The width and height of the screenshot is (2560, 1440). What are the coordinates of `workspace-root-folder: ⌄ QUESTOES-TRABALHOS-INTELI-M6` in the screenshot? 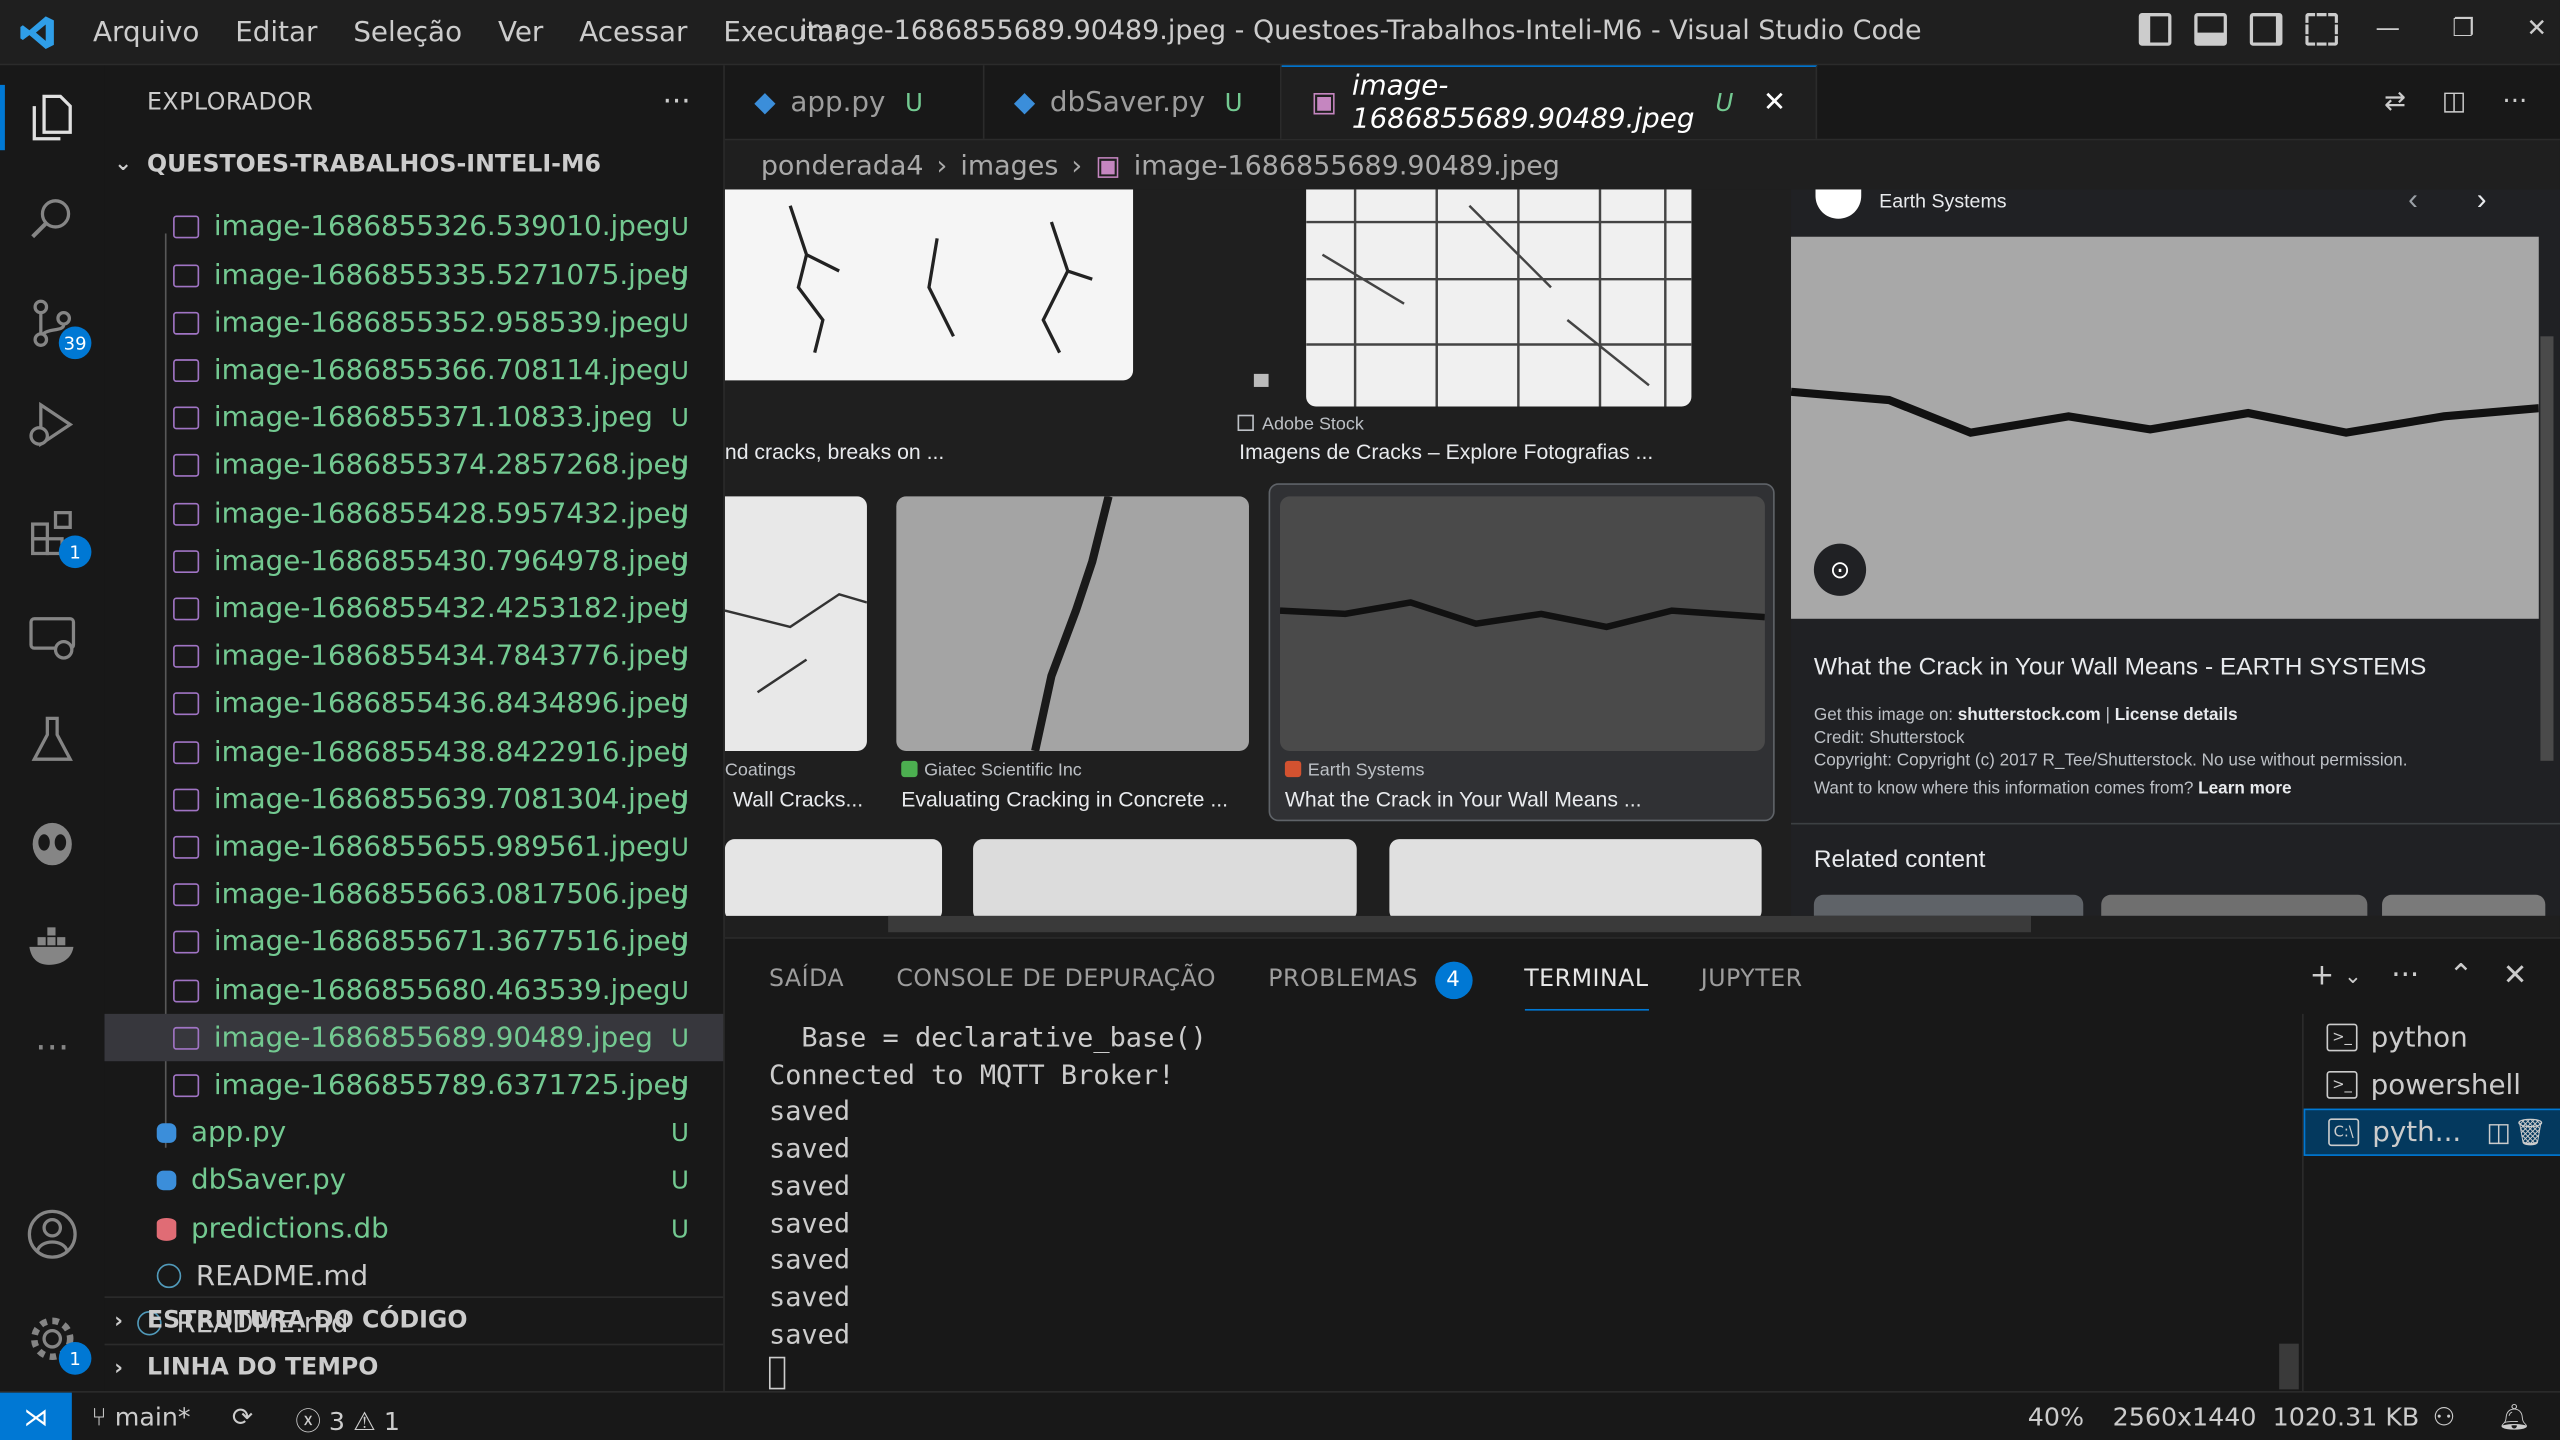 It's located at (413, 163).